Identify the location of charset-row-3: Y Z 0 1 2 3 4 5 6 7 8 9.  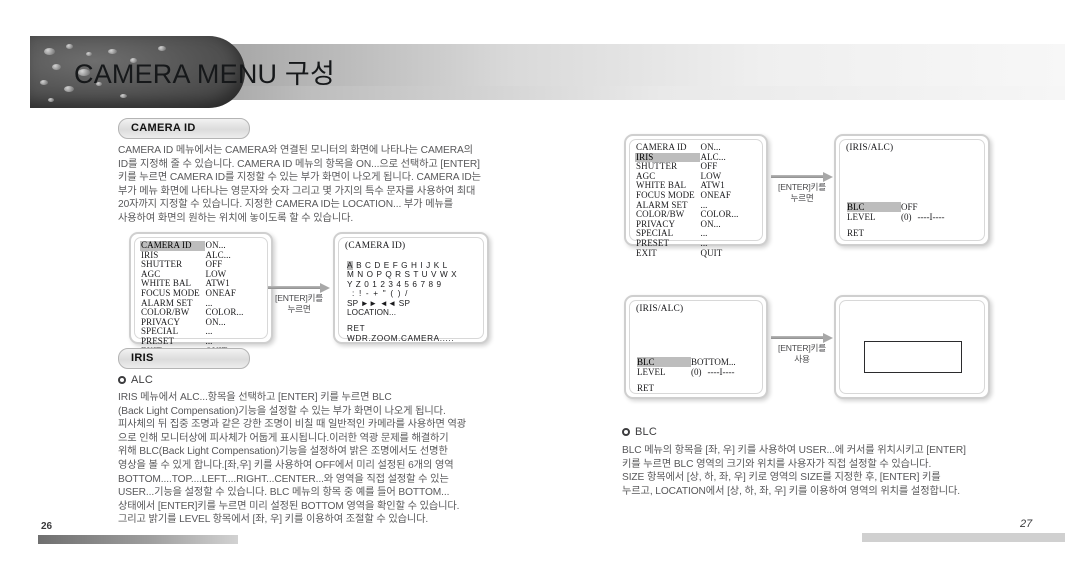
(394, 284).